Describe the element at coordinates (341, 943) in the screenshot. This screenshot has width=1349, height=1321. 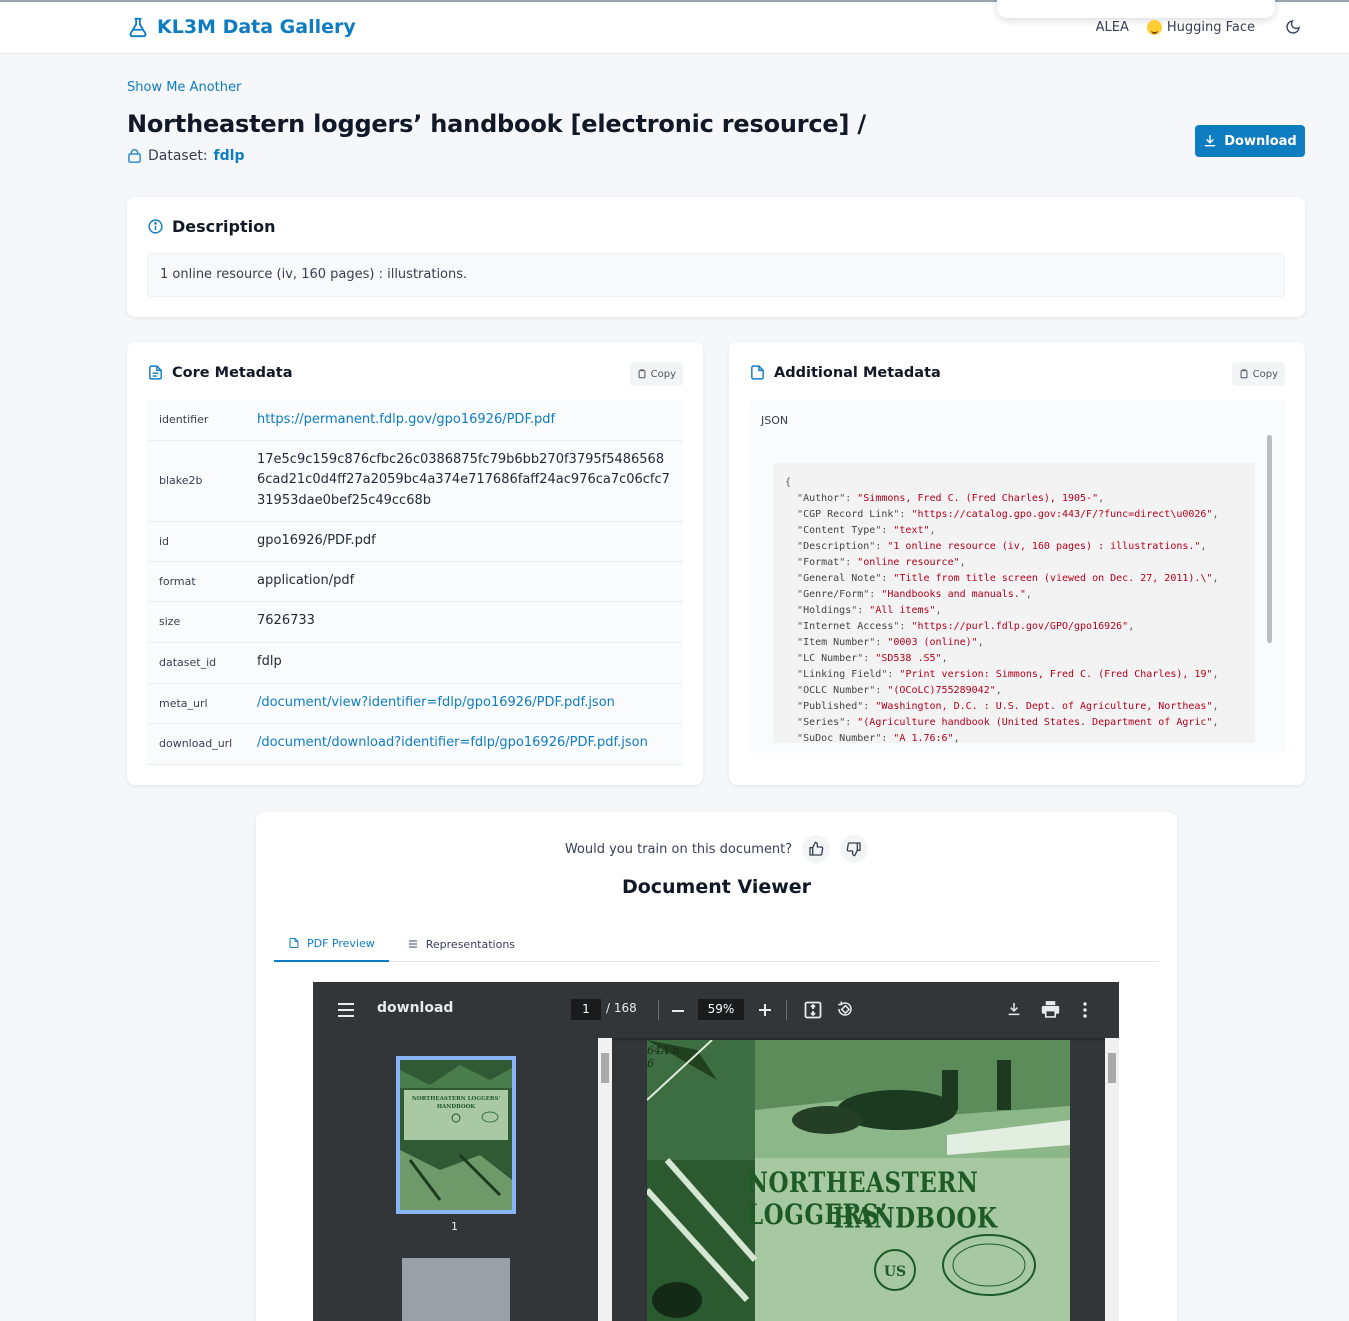
I see `tab-pdf-preview-label: PDF Preview` at that location.